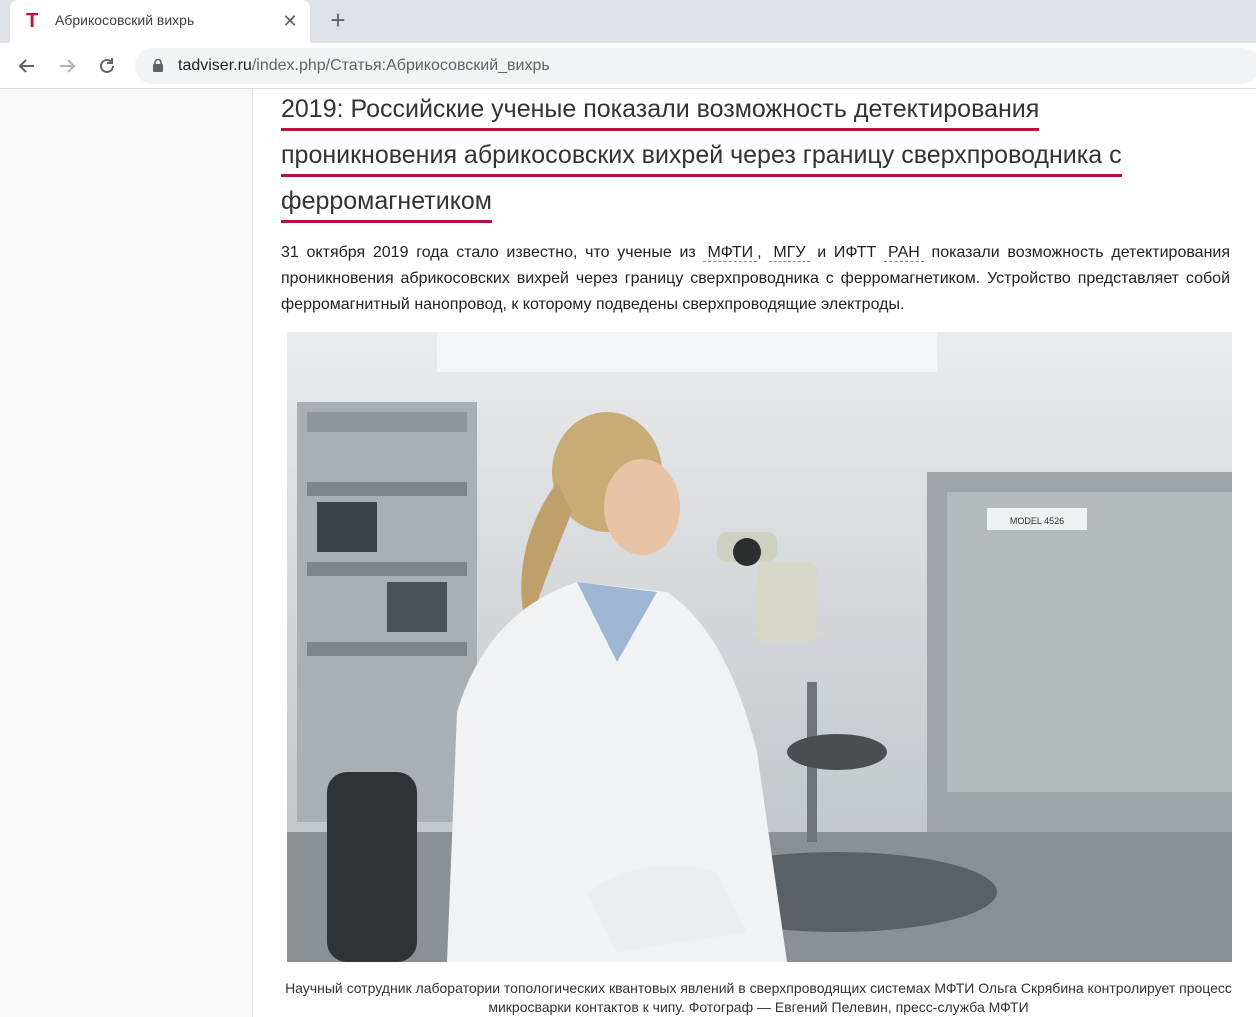 The image size is (1256, 1017). I want to click on org-link-mfti: МФТИ, so click(730, 253).